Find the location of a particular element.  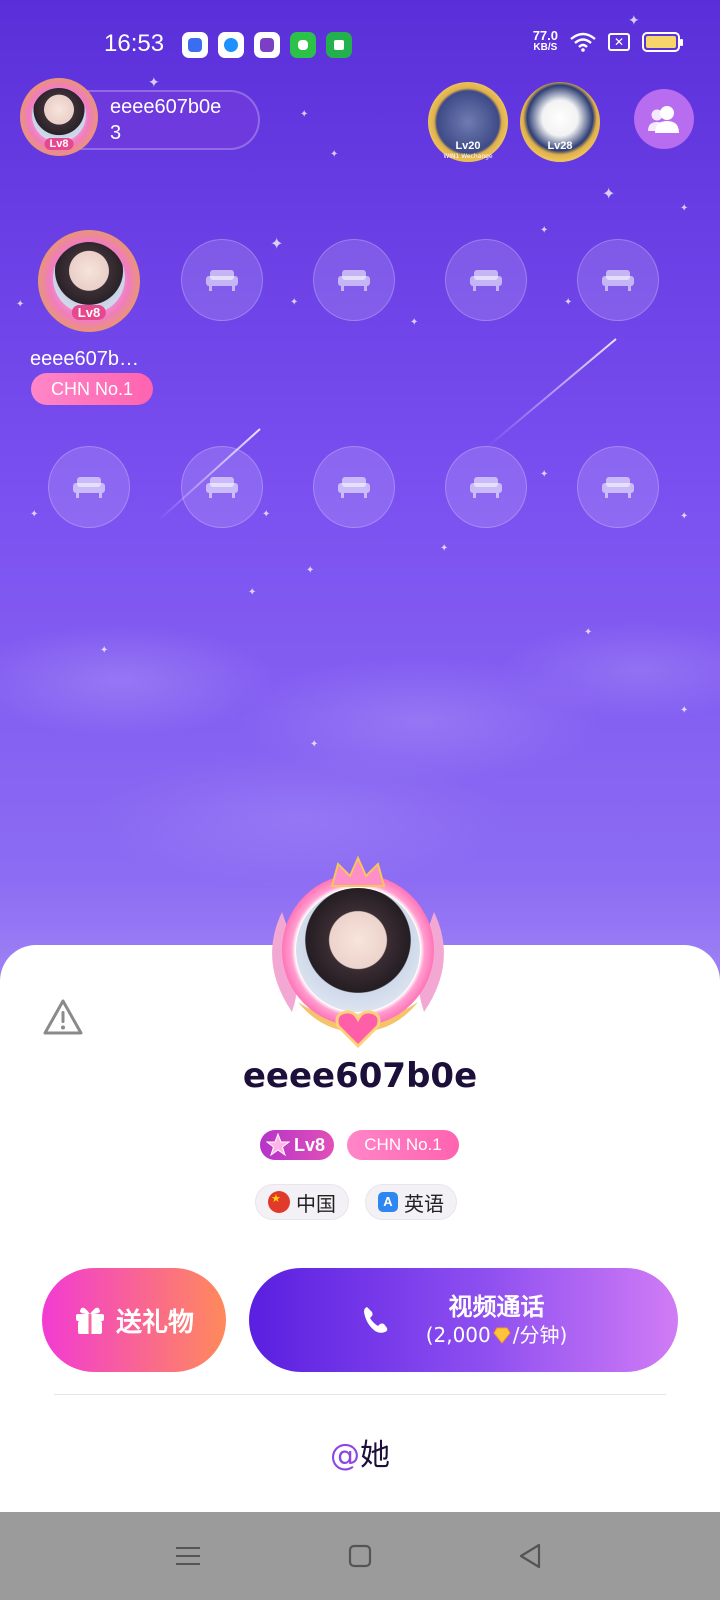

profile-photo is located at coordinates (358, 950).